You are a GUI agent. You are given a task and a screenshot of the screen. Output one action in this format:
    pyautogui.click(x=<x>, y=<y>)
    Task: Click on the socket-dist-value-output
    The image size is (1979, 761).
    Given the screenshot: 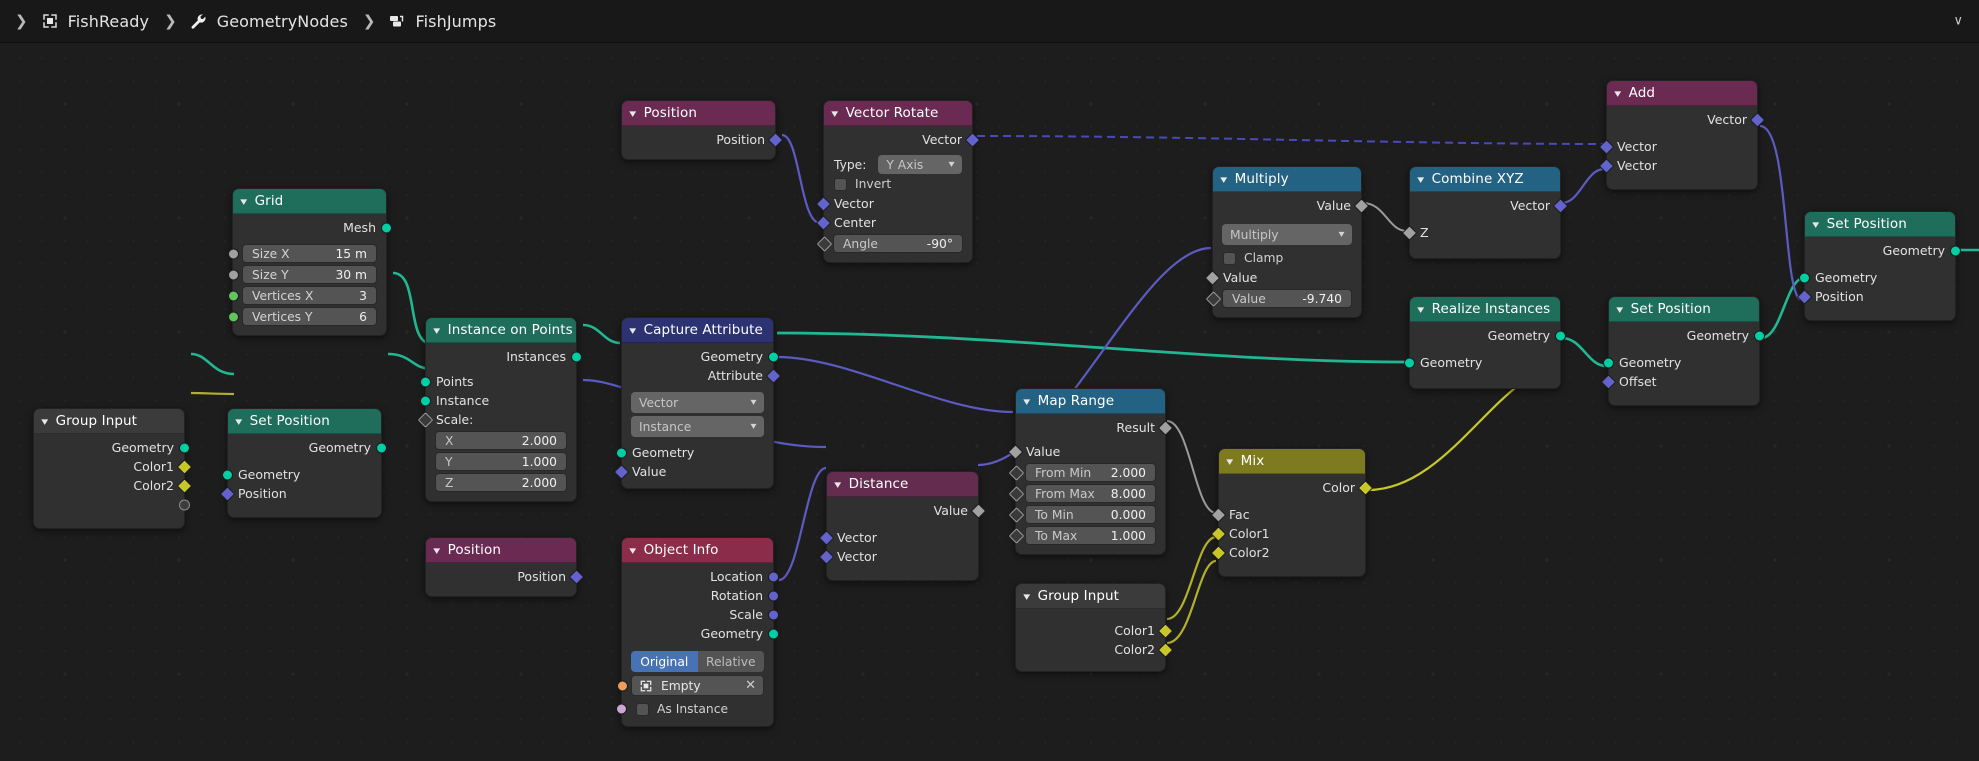 What is the action you would take?
    pyautogui.click(x=978, y=510)
    